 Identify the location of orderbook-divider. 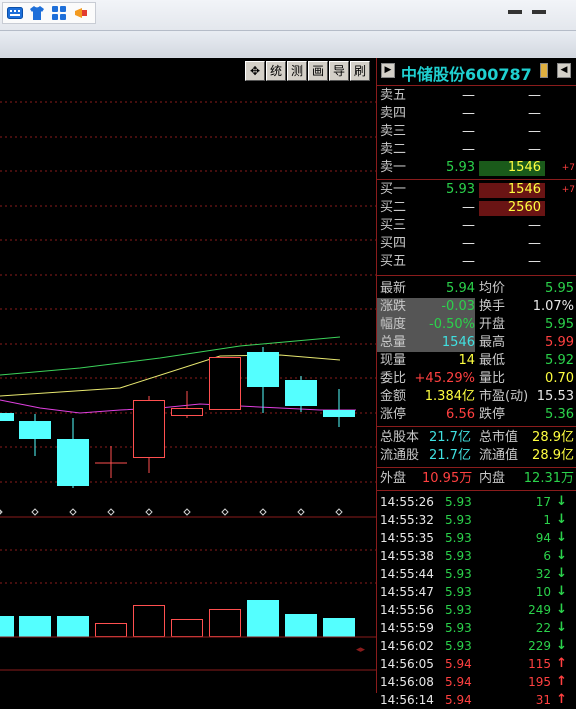
(476, 179).